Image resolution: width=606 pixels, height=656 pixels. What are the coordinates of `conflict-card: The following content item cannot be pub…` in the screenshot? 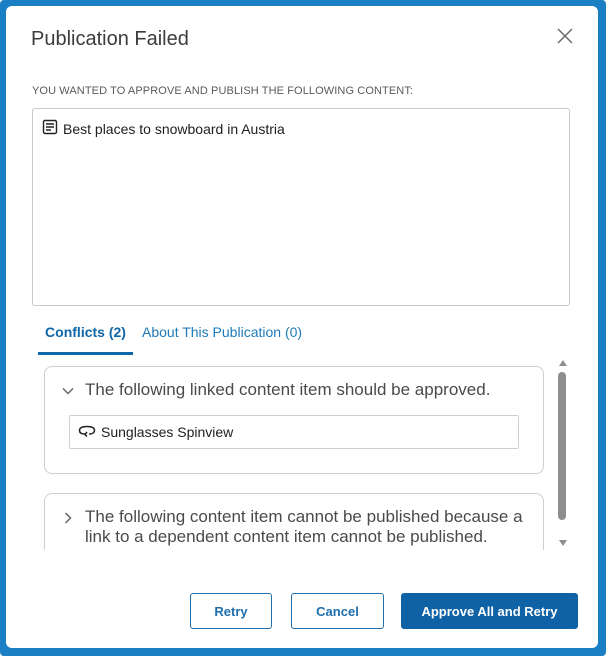 It's located at (294, 521).